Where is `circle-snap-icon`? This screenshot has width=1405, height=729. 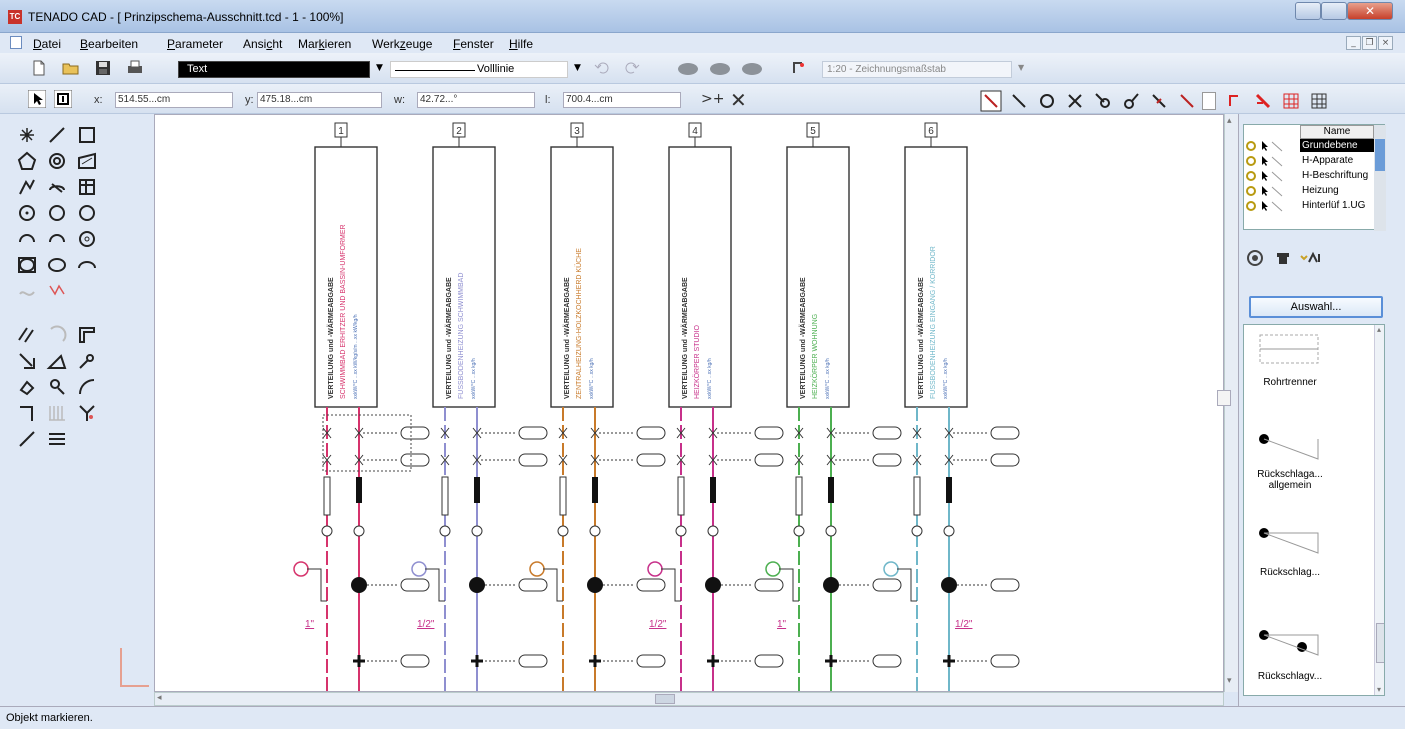
circle-snap-icon is located at coordinates (1047, 101).